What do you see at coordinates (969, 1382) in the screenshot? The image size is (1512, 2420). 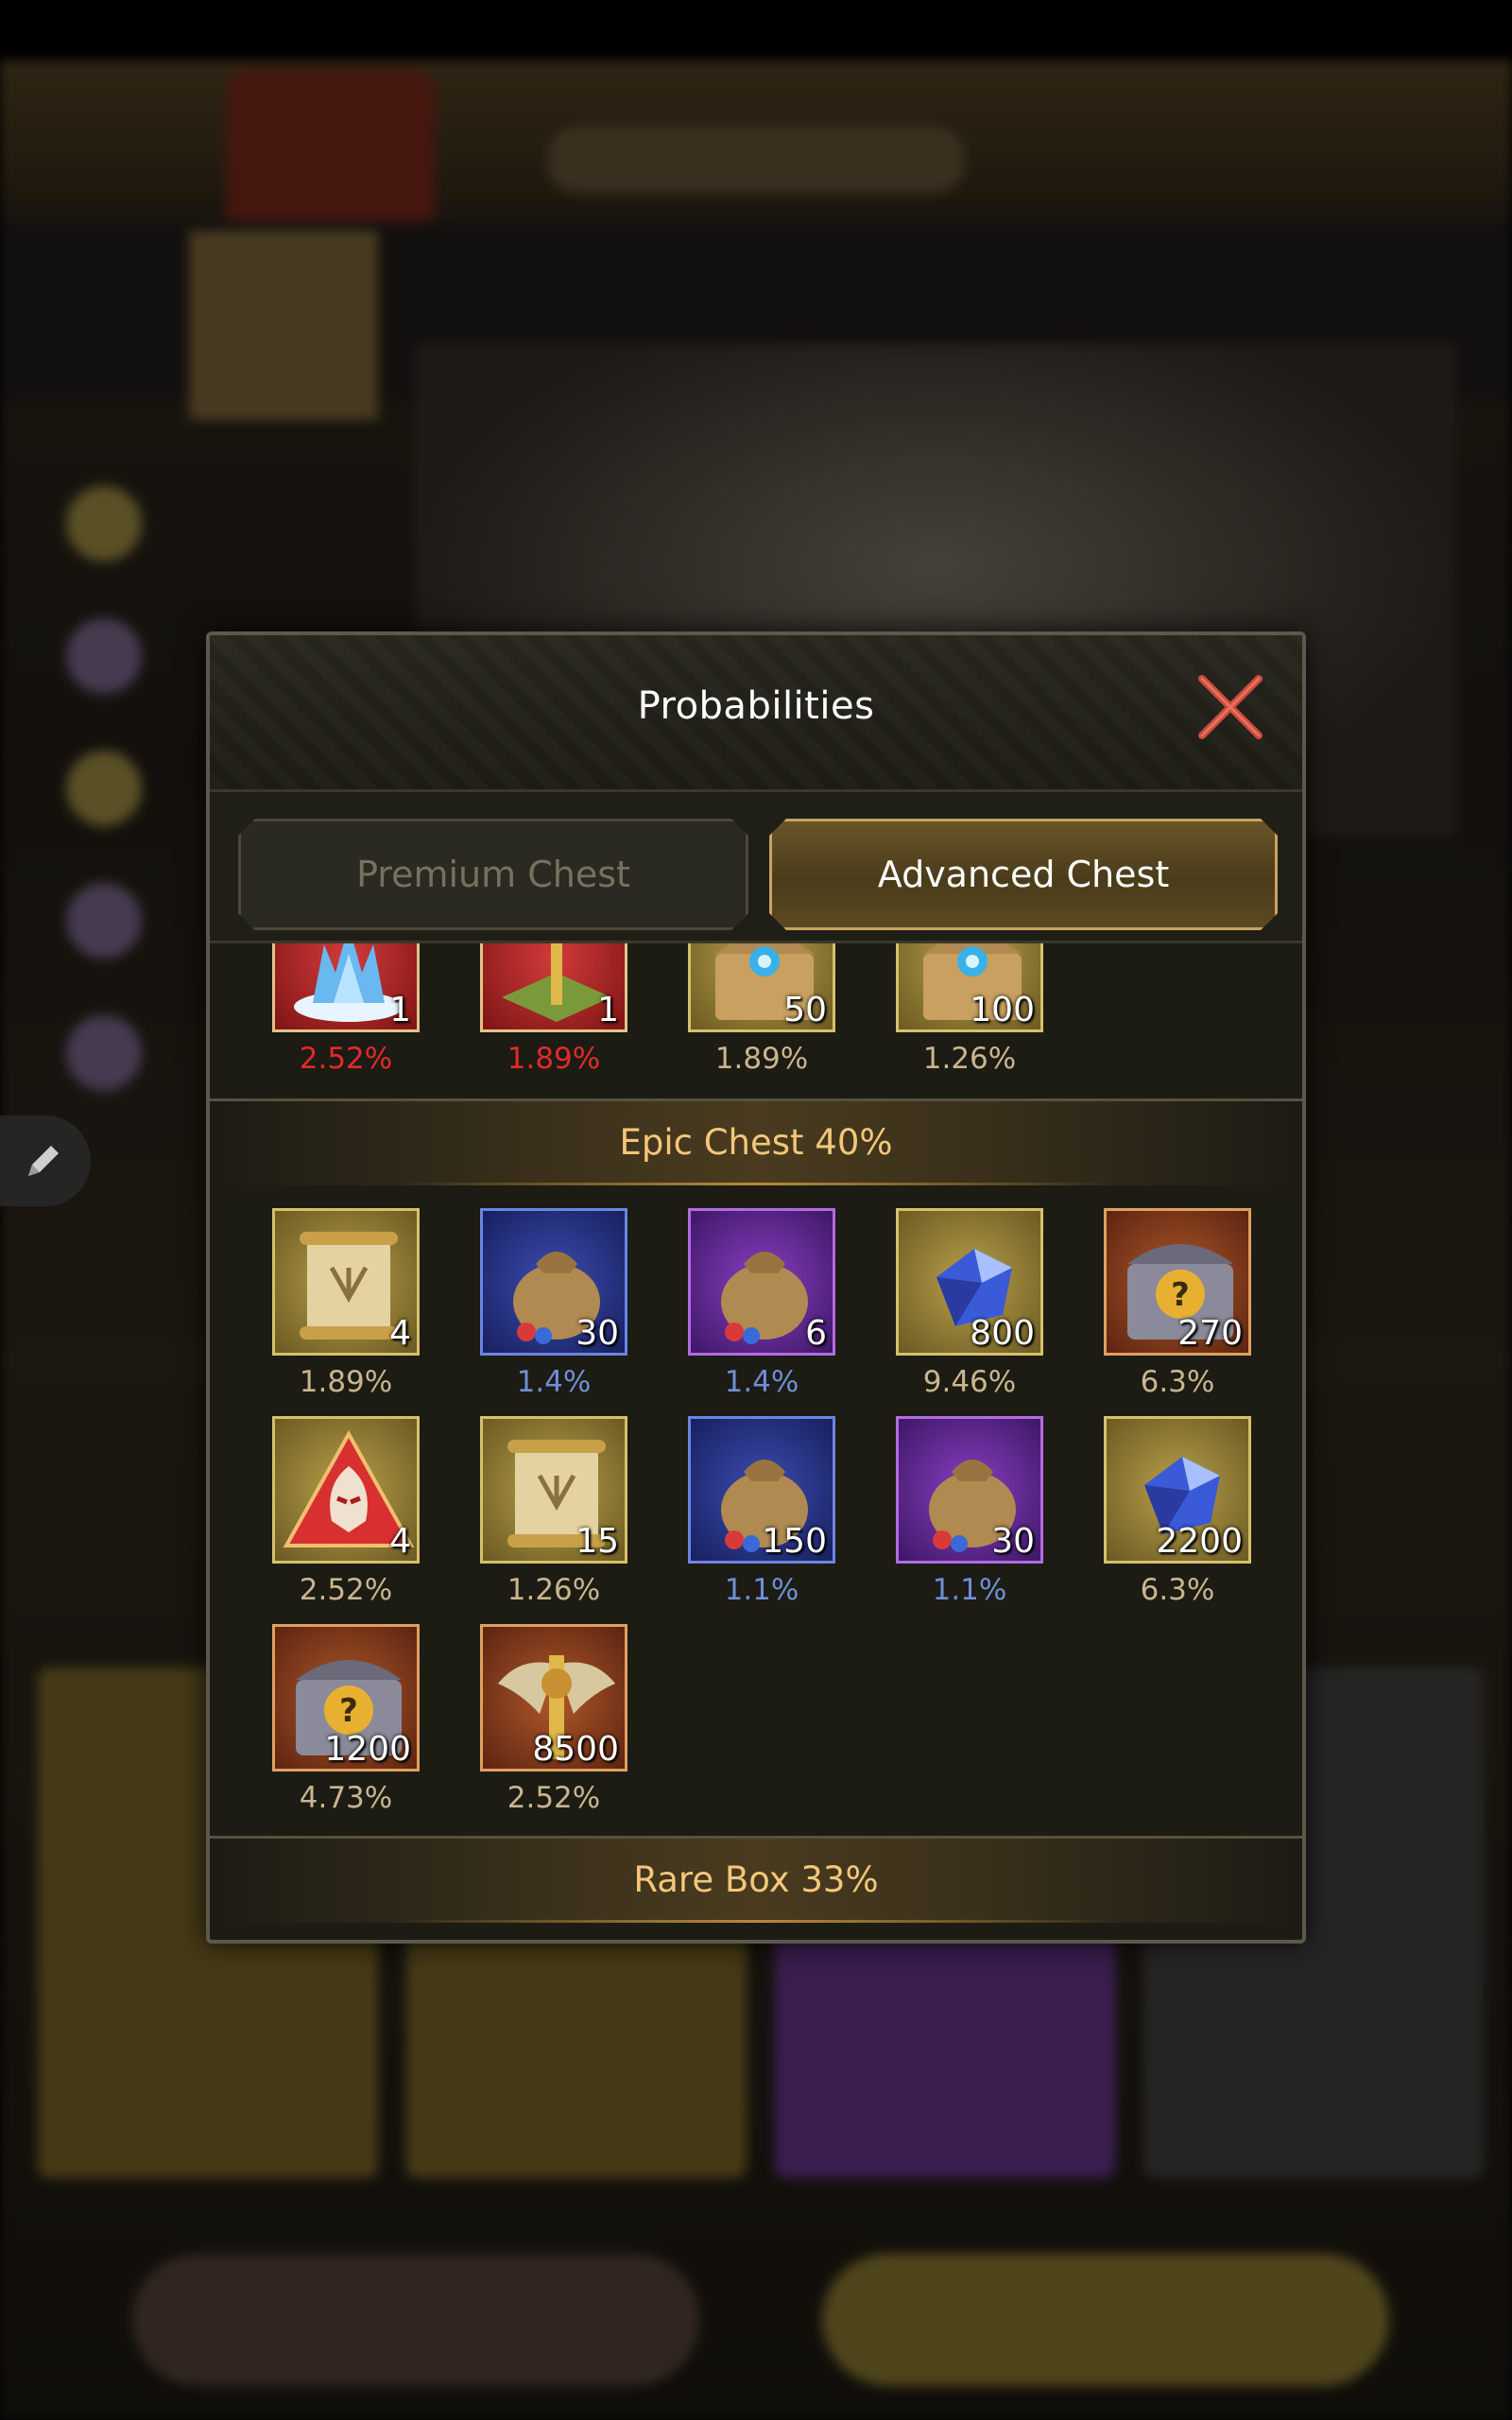 I see `probability-label: 9.46%` at bounding box center [969, 1382].